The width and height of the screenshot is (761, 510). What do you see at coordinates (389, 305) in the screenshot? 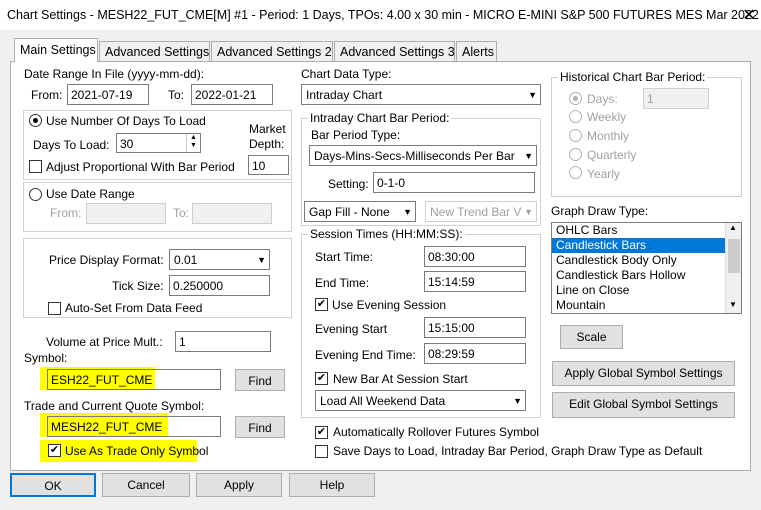
I see `evening-session-label: Use Evening Session` at bounding box center [389, 305].